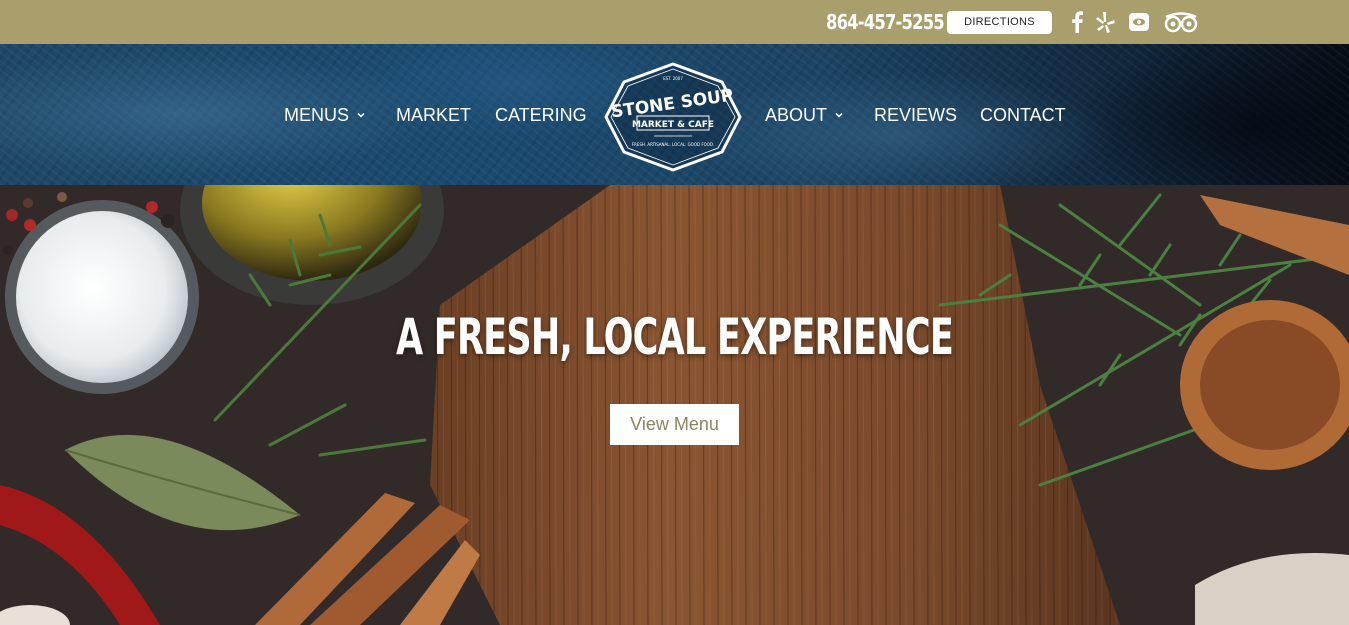 This screenshot has width=1349, height=625. What do you see at coordinates (674, 424) in the screenshot?
I see `view-menu-button: View Menu` at bounding box center [674, 424].